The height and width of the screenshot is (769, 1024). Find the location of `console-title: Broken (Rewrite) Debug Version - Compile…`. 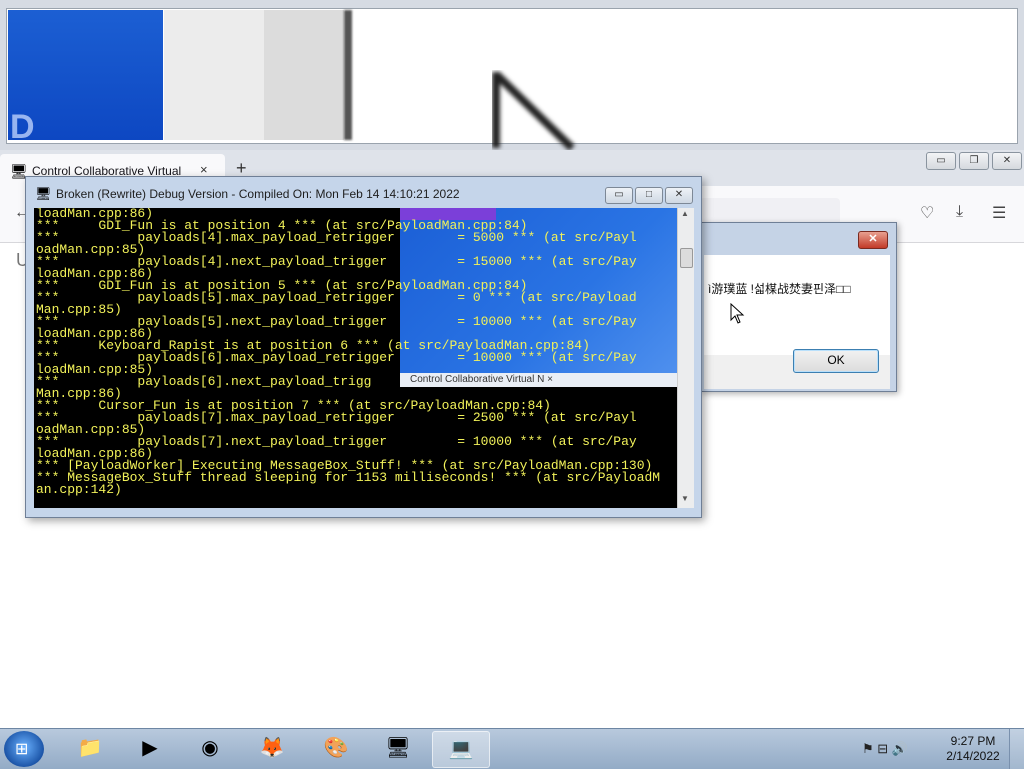

console-title: Broken (Rewrite) Debug Version - Compile… is located at coordinates (258, 194).